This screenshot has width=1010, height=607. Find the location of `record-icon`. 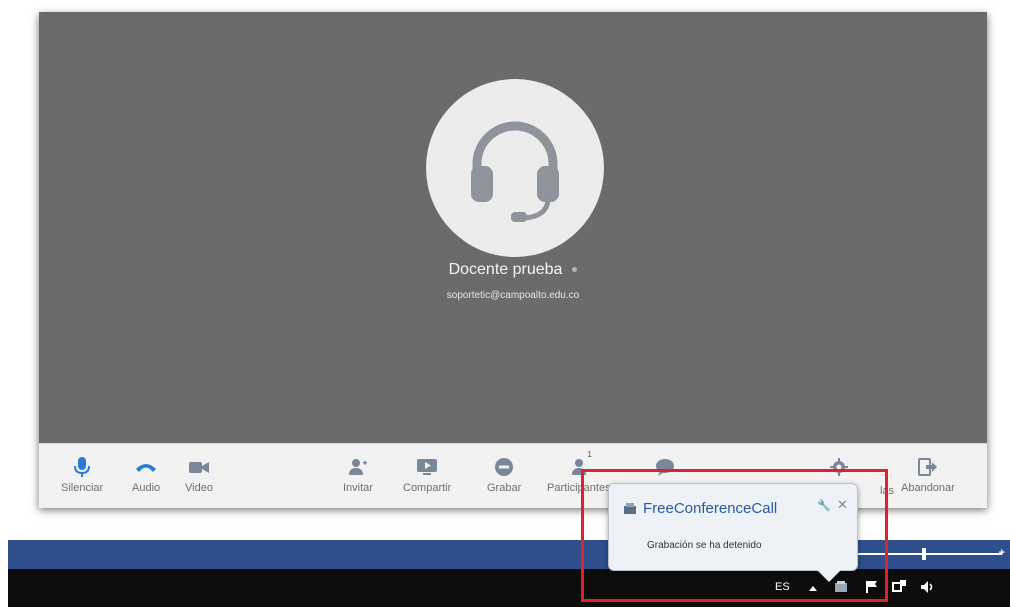

record-icon is located at coordinates (504, 467).